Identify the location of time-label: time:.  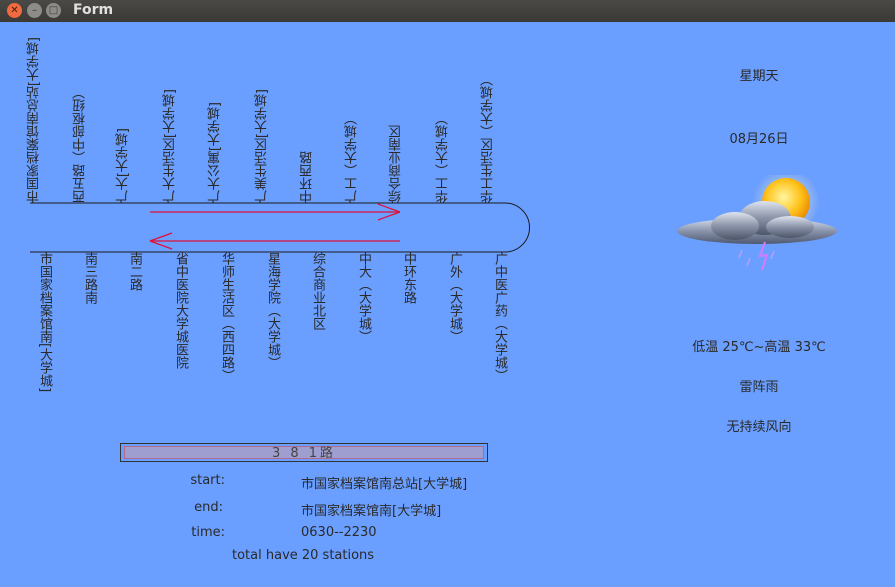
(208, 532).